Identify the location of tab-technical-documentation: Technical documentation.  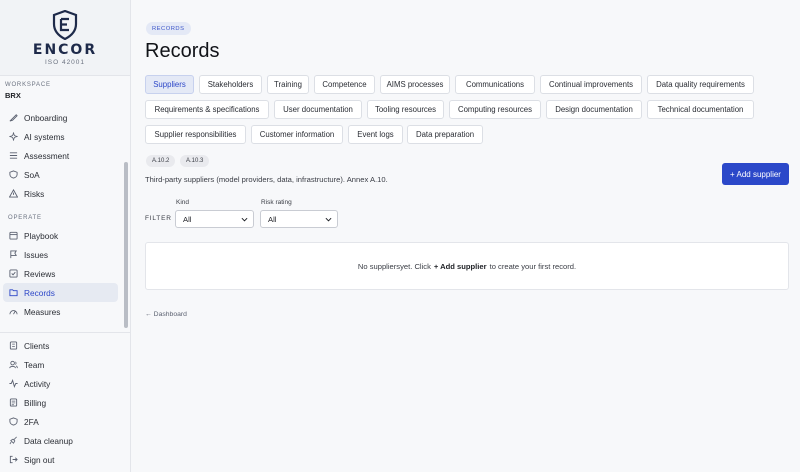
(700, 109).